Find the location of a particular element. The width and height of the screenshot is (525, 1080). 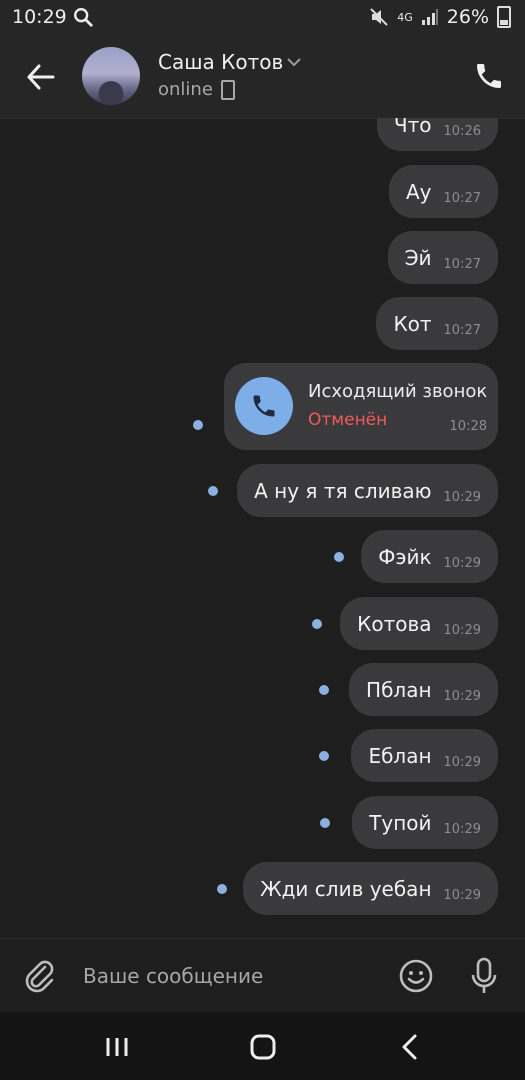

message-bubble: Жди слив уебан 10:29 is located at coordinates (370, 888).